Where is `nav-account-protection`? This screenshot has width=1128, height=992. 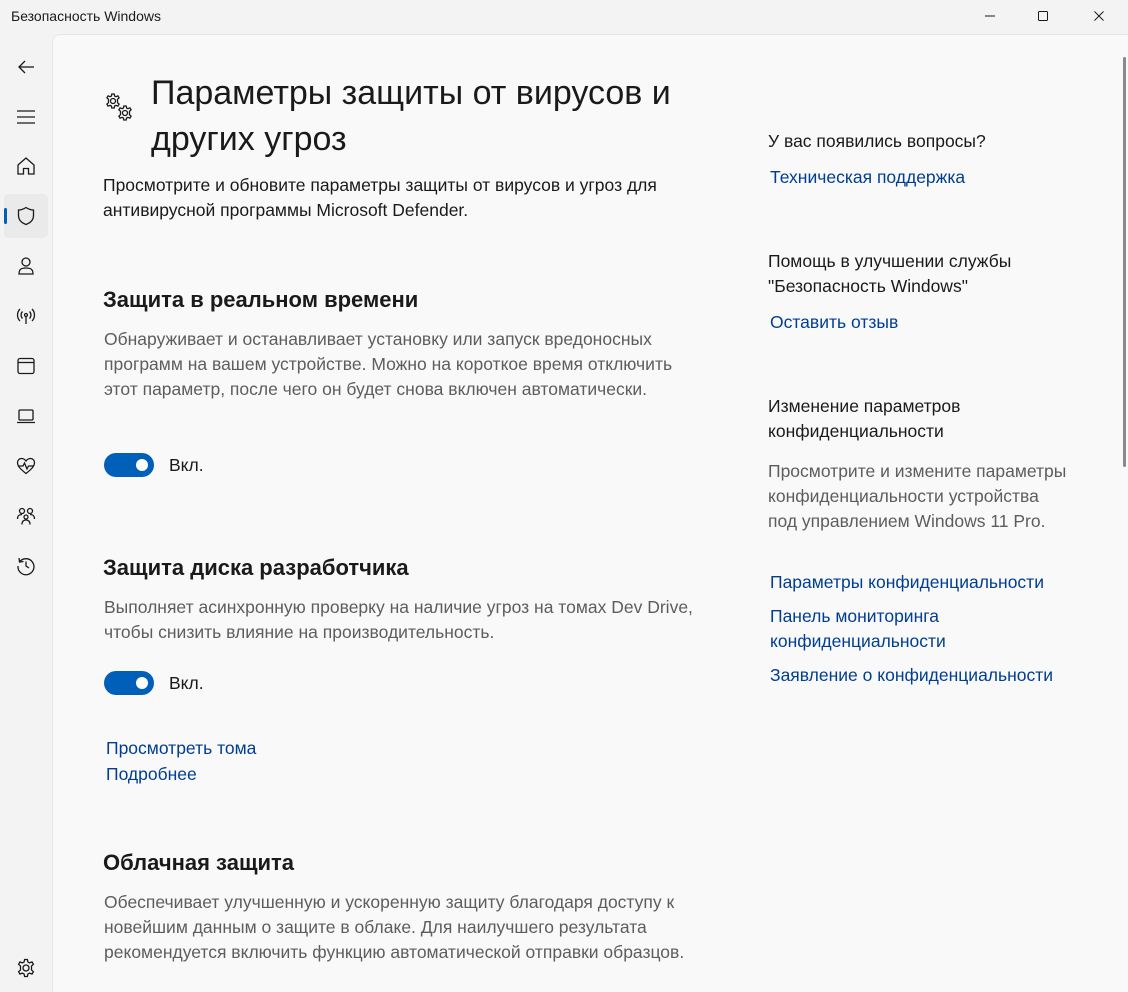
nav-account-protection is located at coordinates (26, 266).